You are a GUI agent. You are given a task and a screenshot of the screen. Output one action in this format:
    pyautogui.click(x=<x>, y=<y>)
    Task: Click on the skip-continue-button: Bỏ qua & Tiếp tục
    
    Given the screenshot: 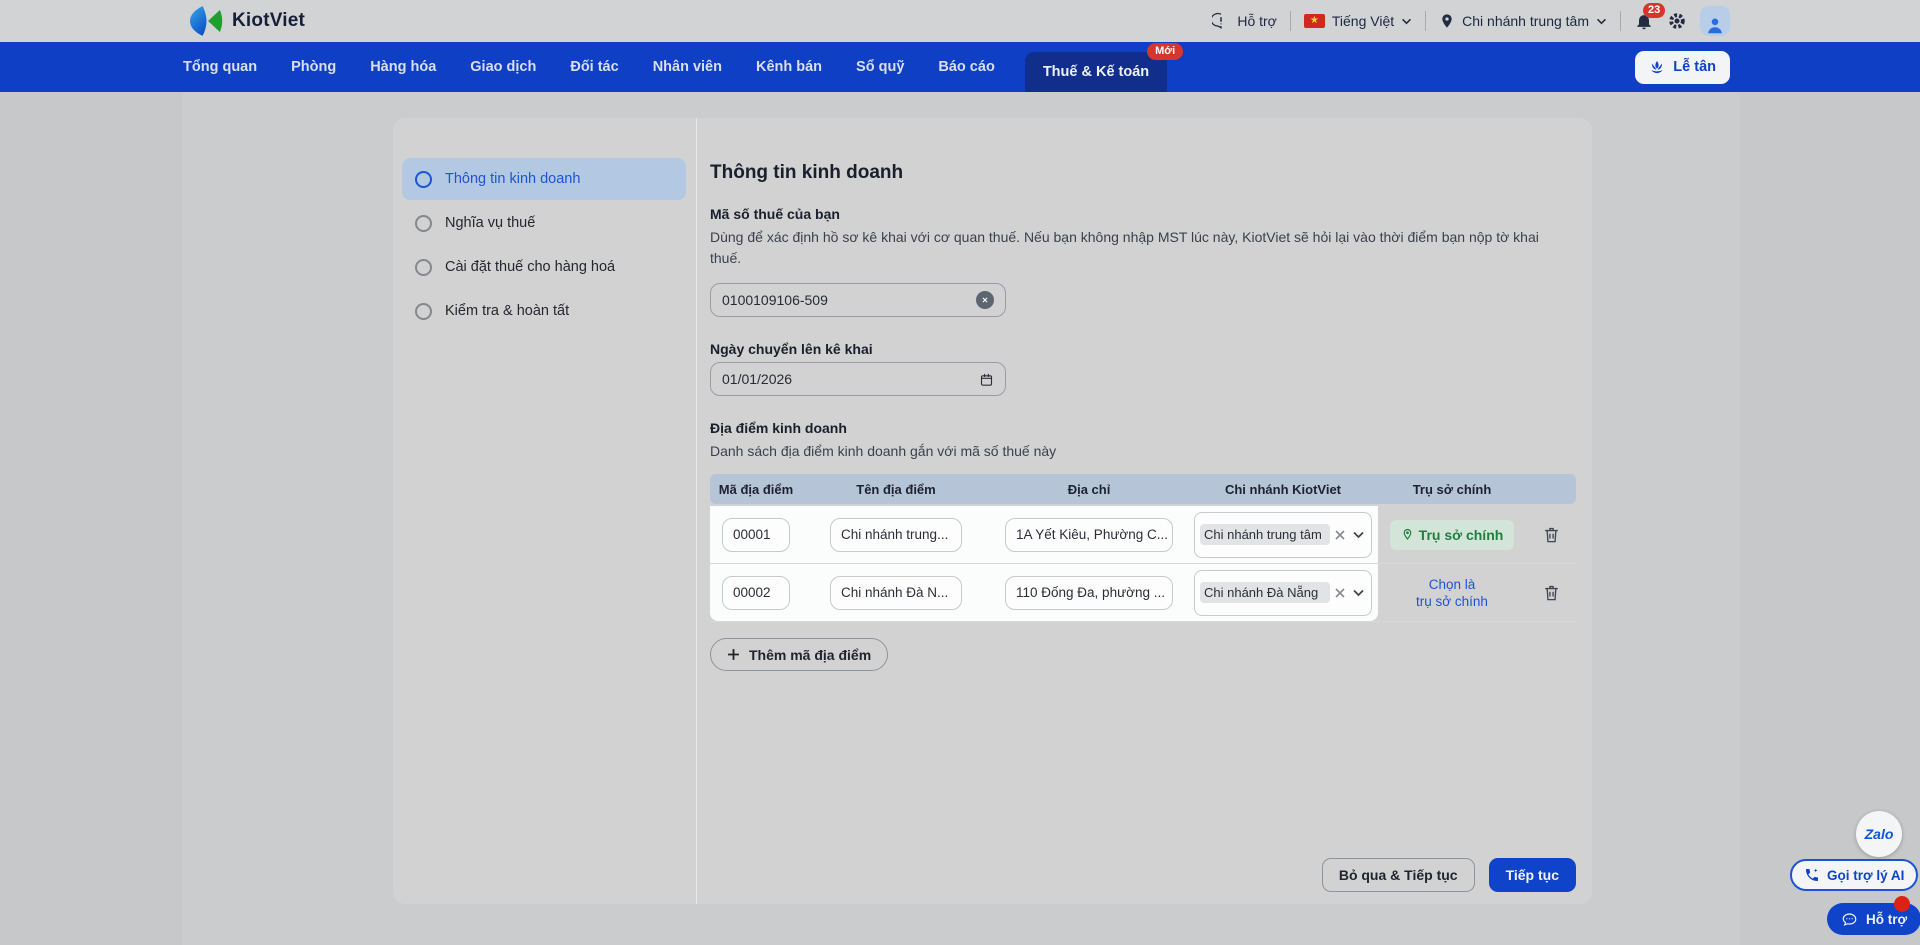 What is the action you would take?
    pyautogui.click(x=1398, y=875)
    